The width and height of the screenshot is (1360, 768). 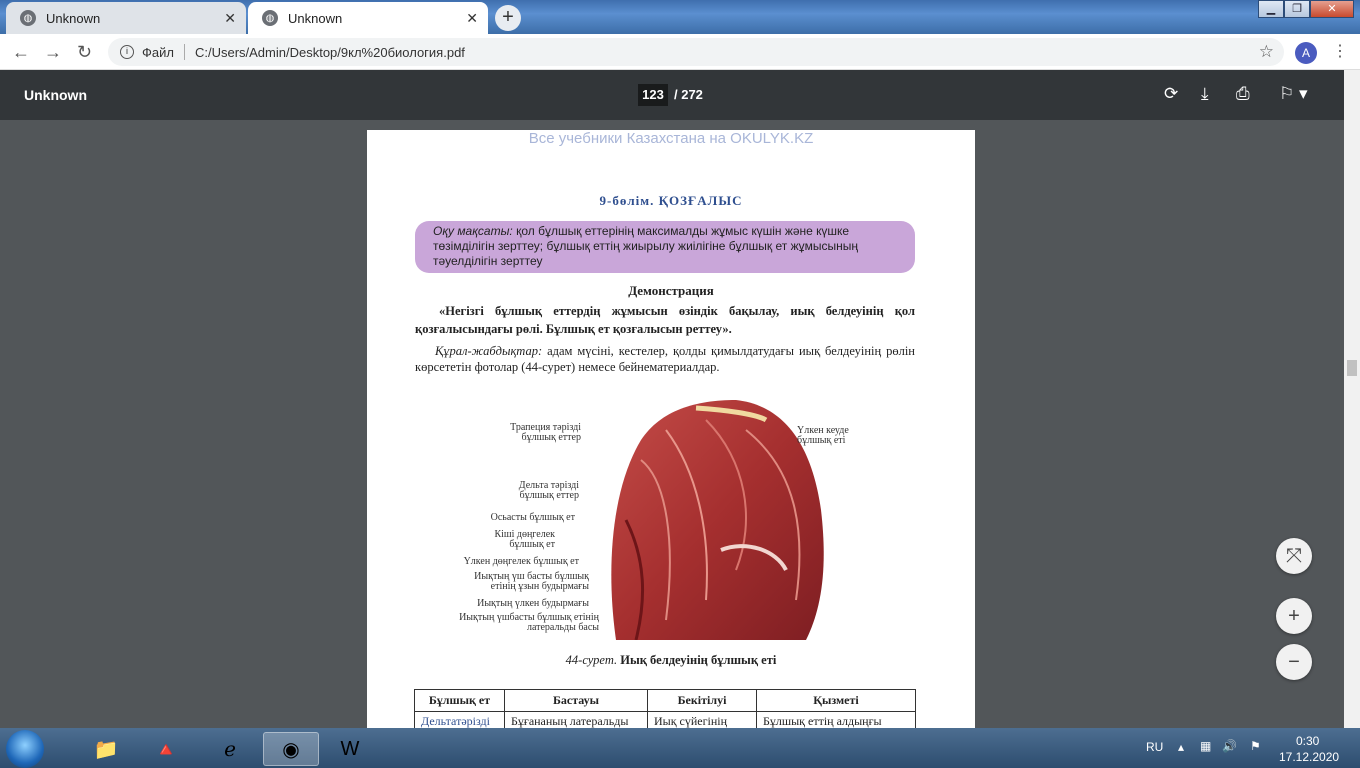 What do you see at coordinates (836, 719) in the screenshot?
I see `table-cell: Бұлшық еттің алдыңғы` at bounding box center [836, 719].